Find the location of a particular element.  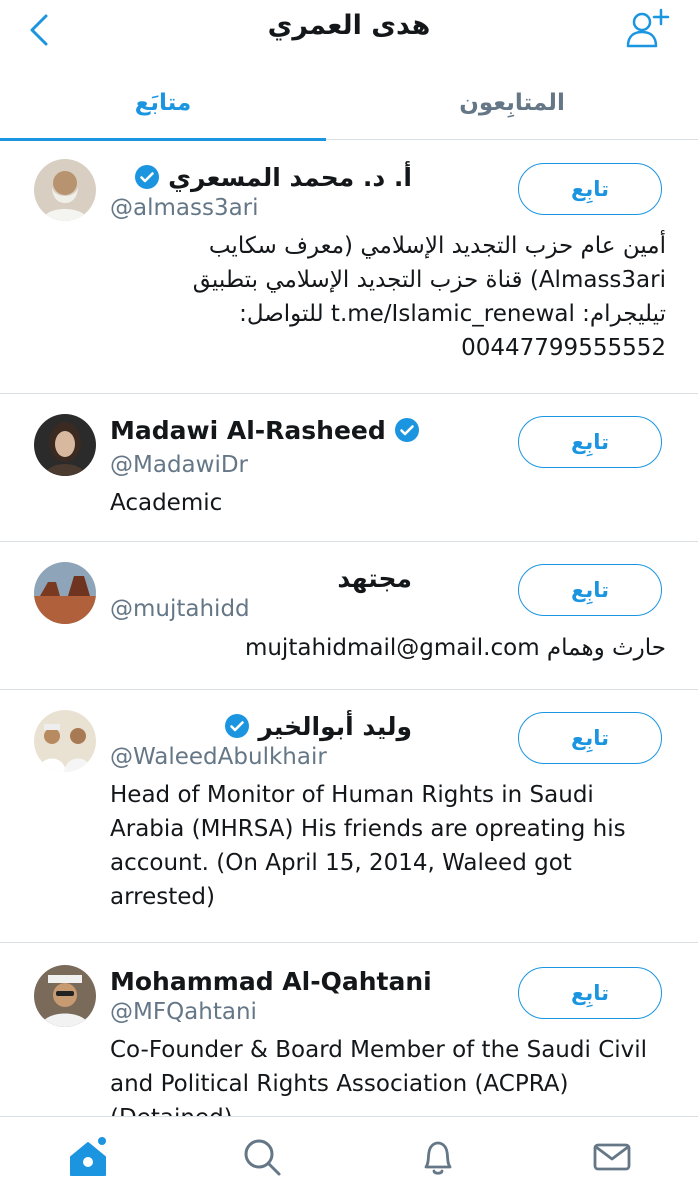

nav-messages is located at coordinates (612, 1157).